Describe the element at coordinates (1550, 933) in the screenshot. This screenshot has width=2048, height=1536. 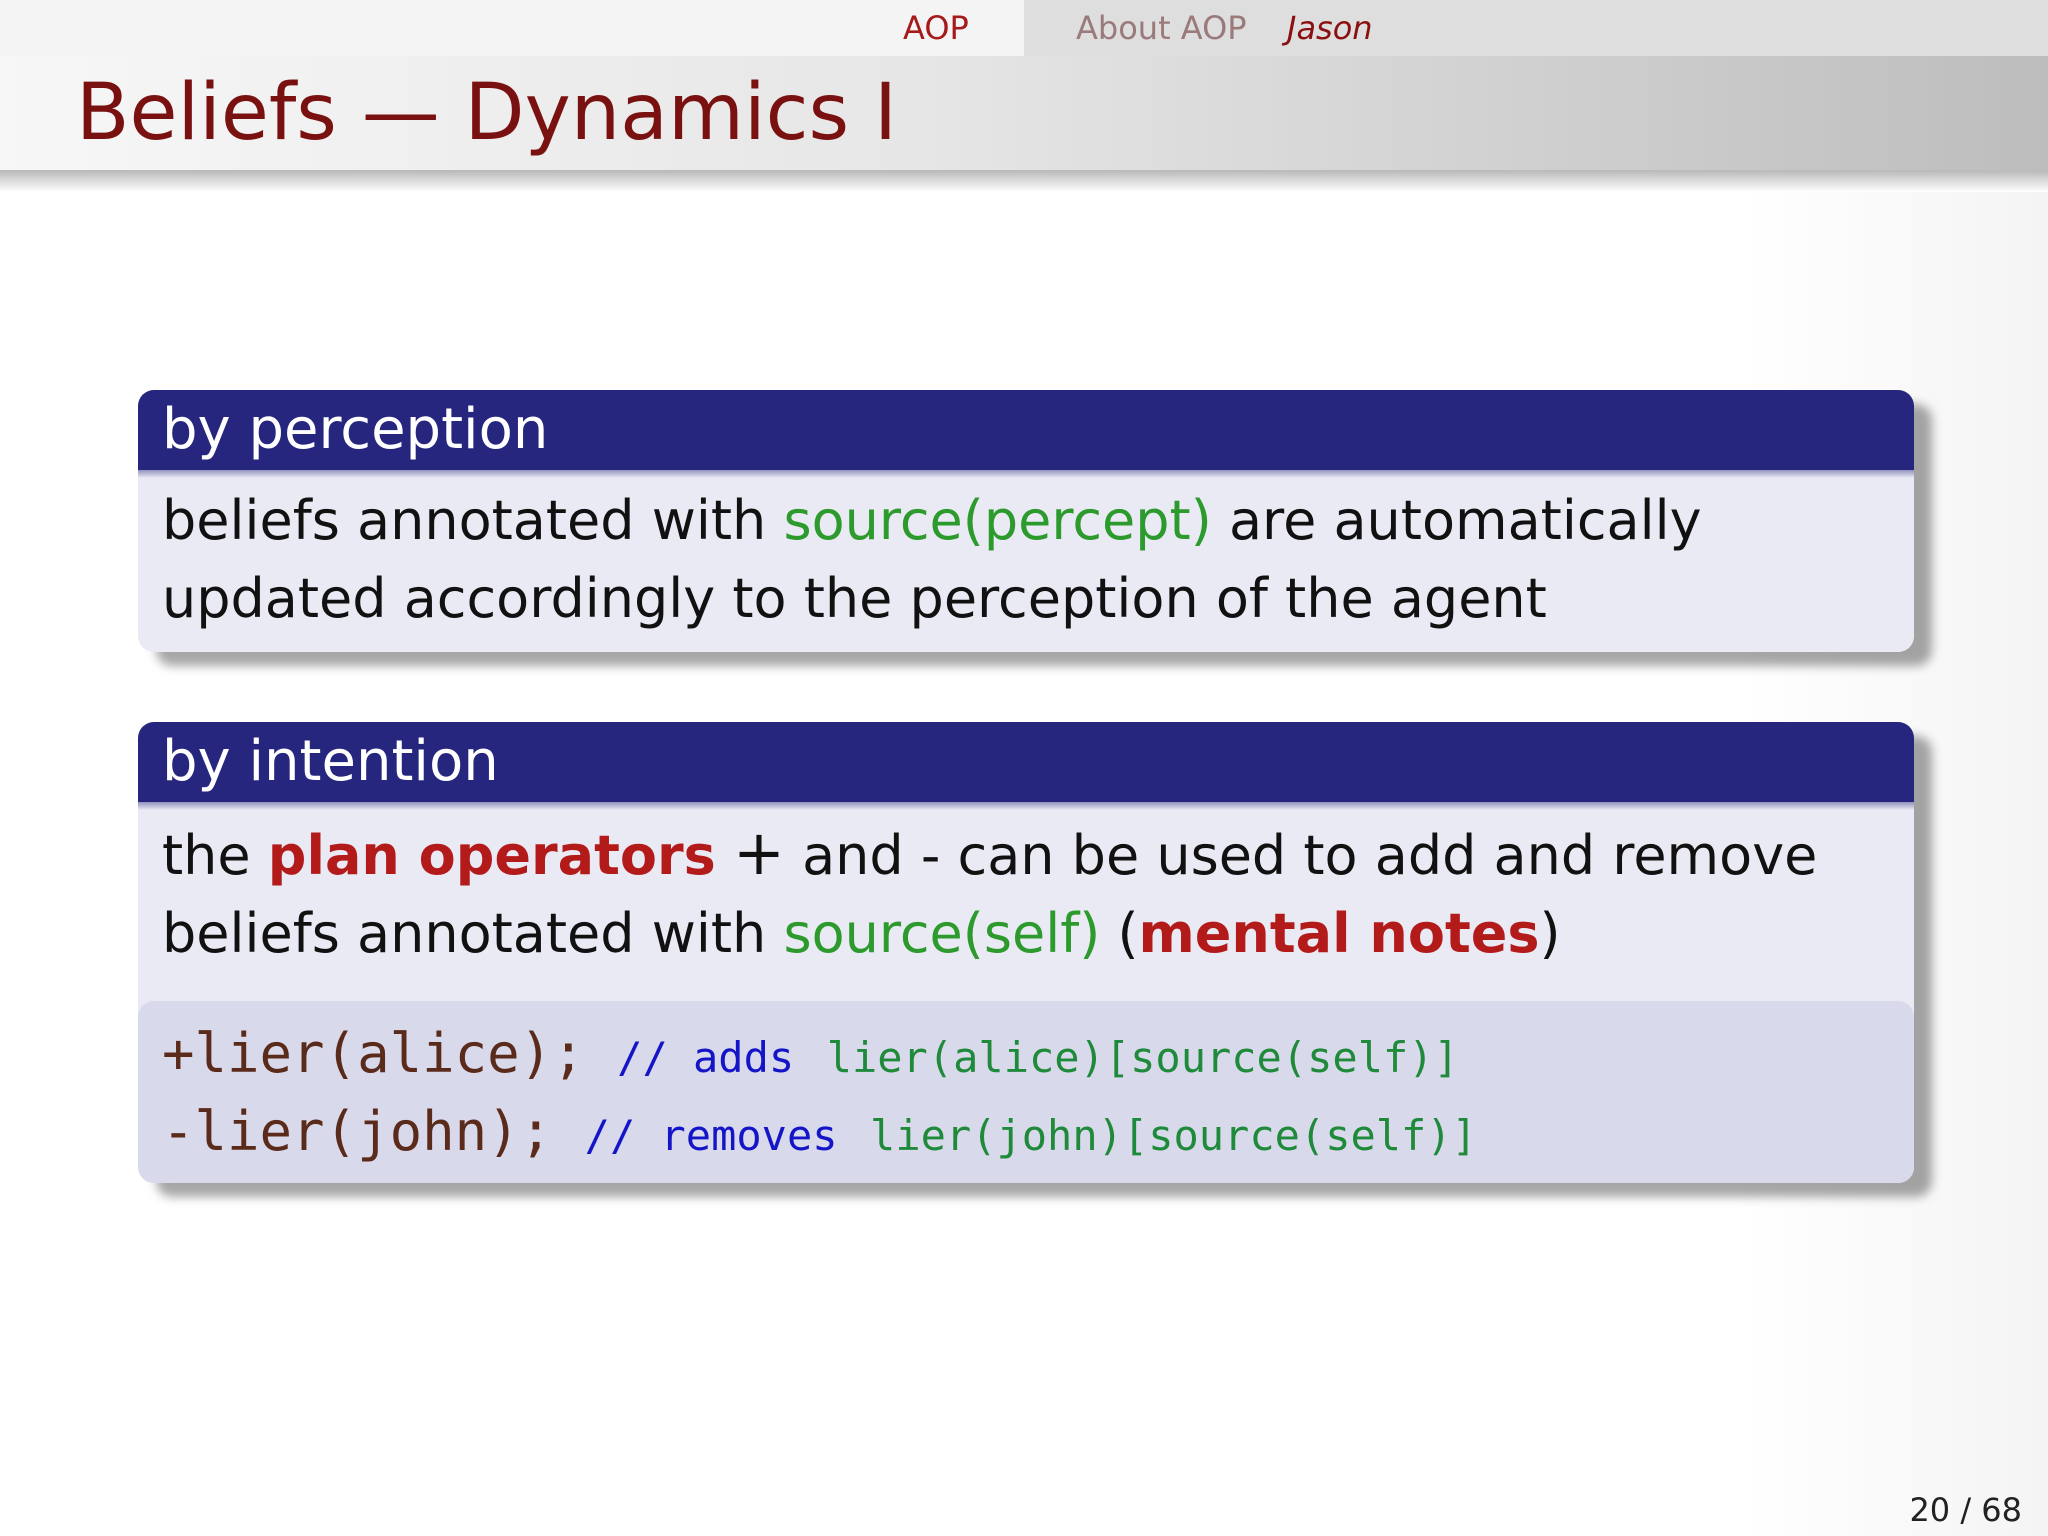
I see `intention-text-5: )` at that location.